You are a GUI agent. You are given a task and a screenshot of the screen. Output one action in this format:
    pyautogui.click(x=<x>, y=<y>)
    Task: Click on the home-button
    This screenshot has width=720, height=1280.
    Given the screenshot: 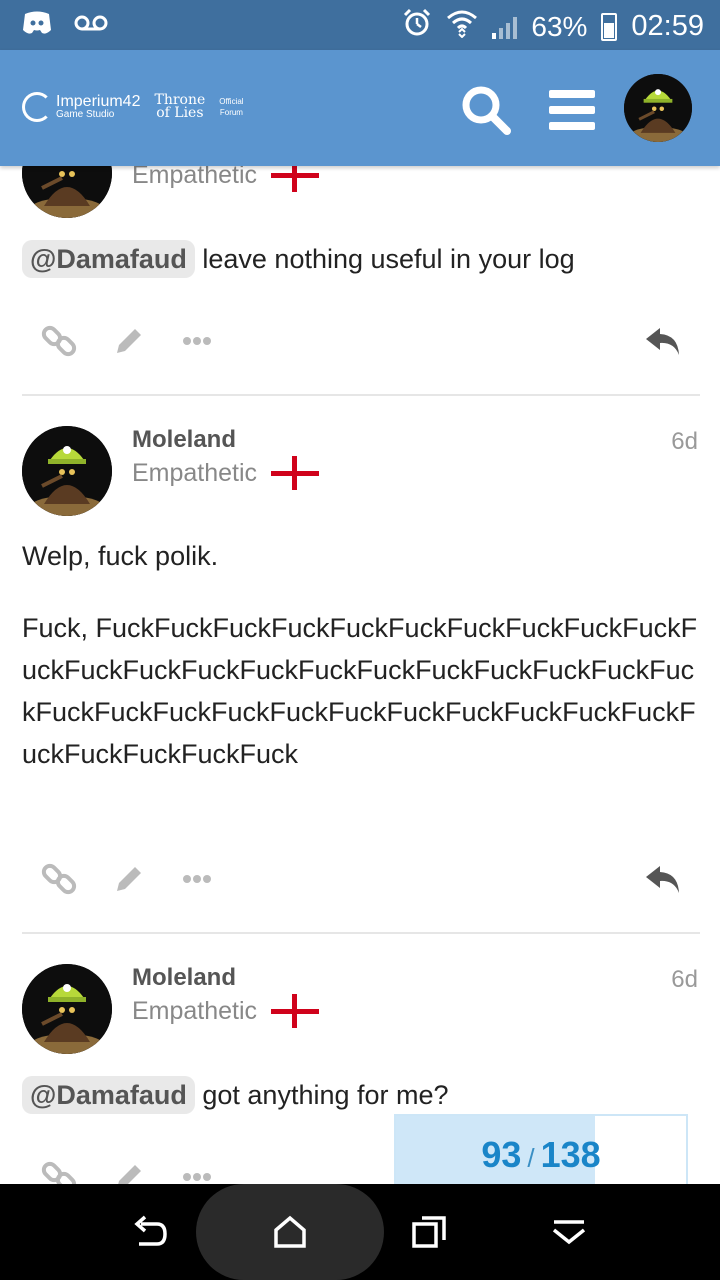 What is the action you would take?
    pyautogui.click(x=290, y=1232)
    